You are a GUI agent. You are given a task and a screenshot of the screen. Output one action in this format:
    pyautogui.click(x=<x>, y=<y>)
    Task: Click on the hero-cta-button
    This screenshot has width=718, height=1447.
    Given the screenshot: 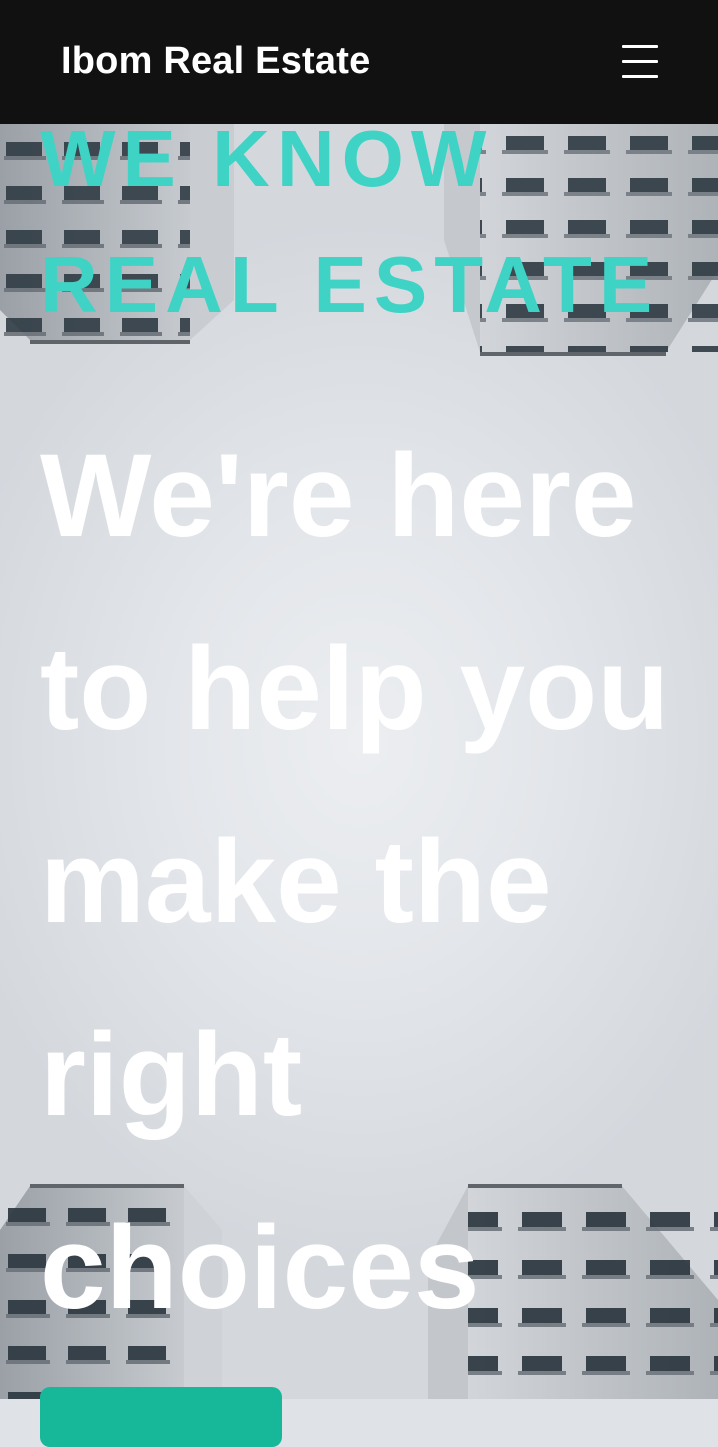 What is the action you would take?
    pyautogui.click(x=161, y=1417)
    